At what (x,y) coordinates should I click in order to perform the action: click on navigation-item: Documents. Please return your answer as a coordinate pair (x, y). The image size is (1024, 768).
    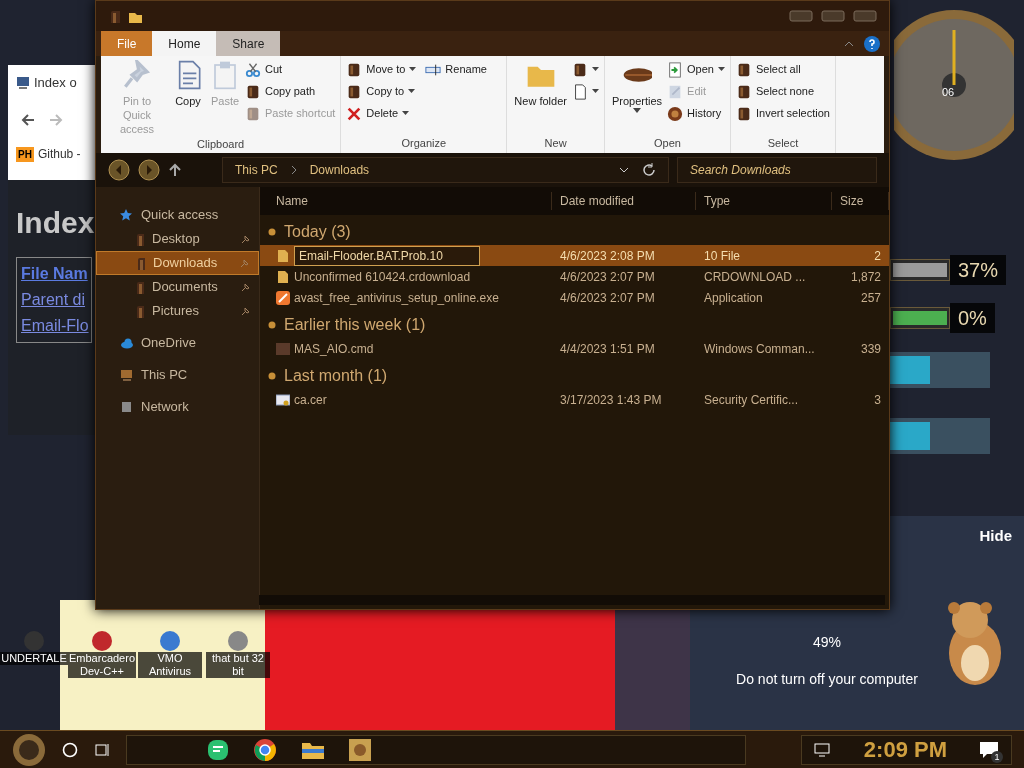
    Looking at the image, I should click on (177, 287).